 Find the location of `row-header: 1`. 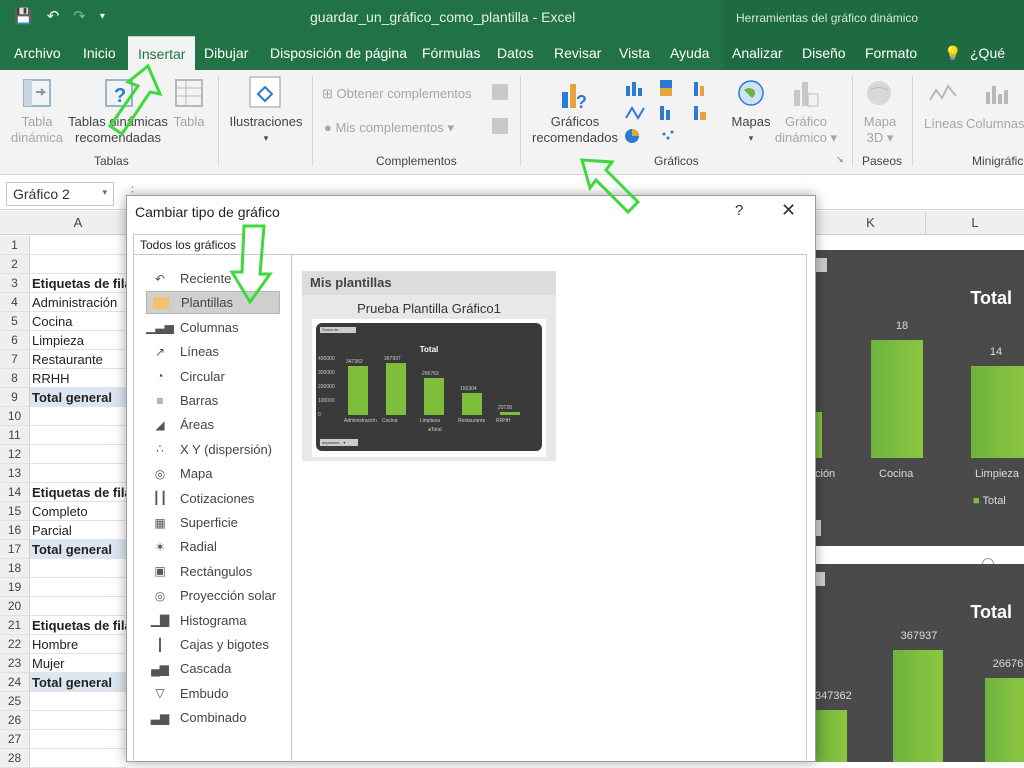

row-header: 1 is located at coordinates (15, 245).